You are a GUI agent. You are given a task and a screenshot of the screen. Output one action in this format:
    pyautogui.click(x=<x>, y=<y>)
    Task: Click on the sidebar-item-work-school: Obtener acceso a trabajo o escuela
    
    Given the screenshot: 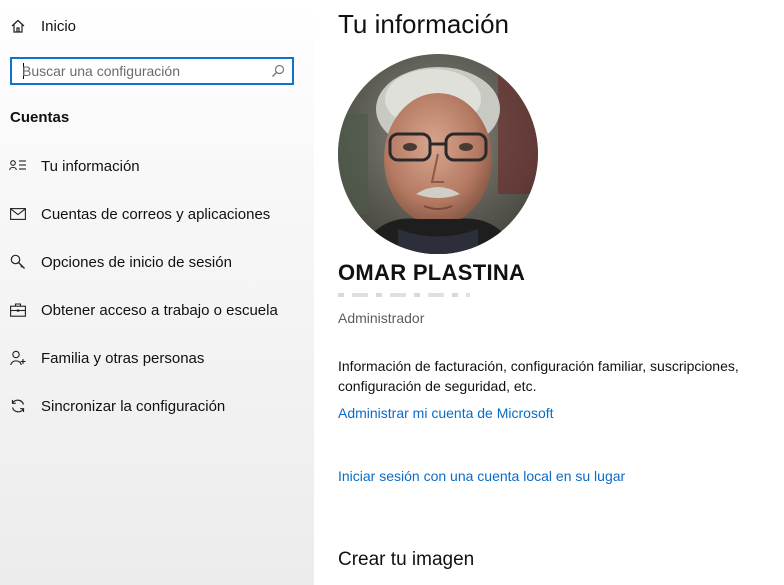 What is the action you would take?
    pyautogui.click(x=157, y=310)
    